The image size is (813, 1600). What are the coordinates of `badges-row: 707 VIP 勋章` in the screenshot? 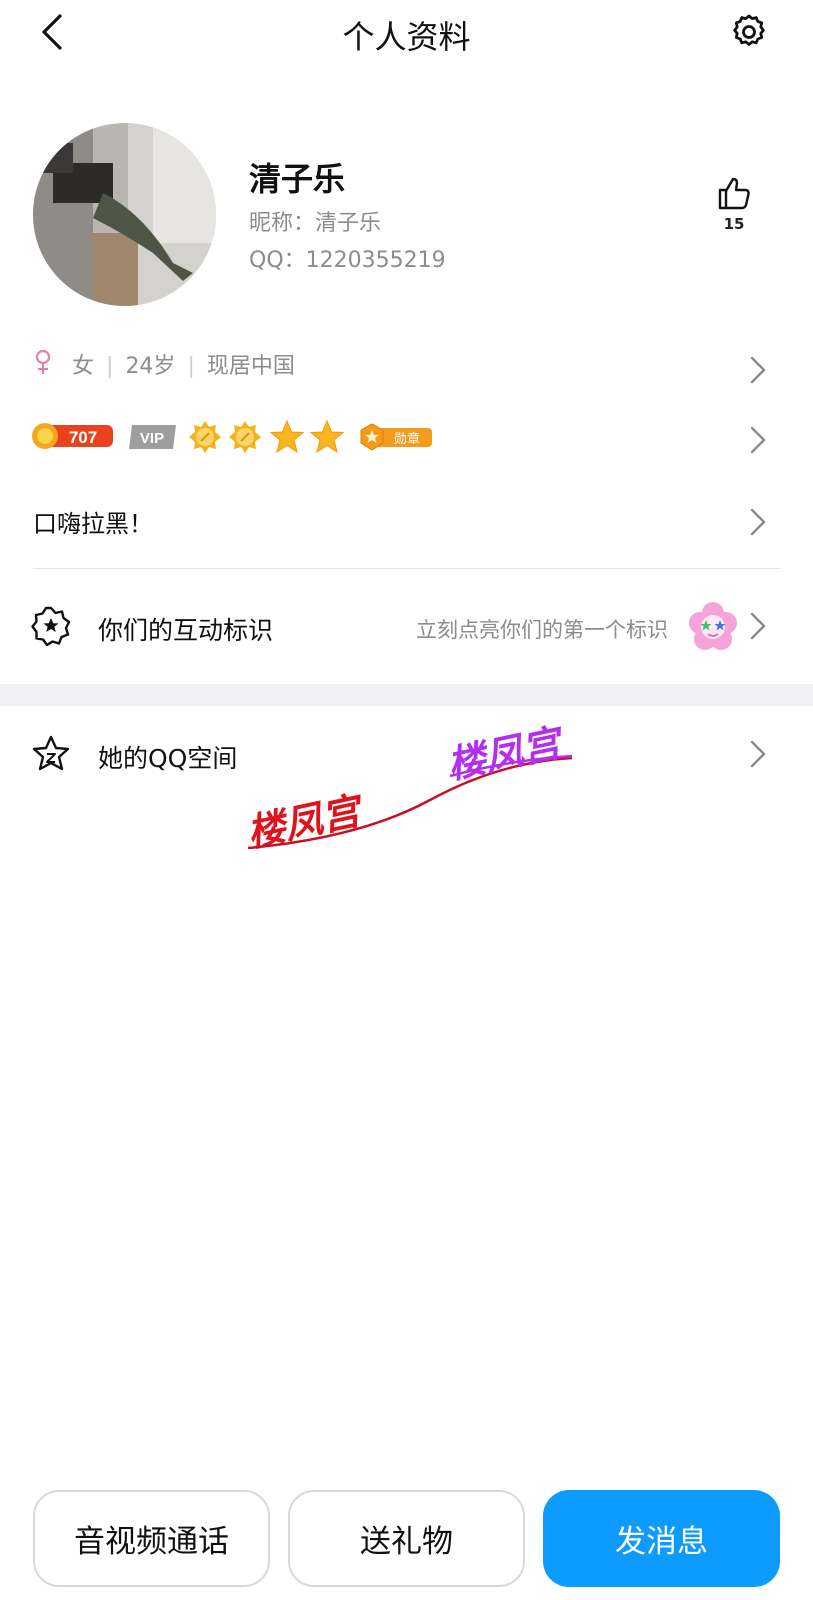 It's located at (406, 440).